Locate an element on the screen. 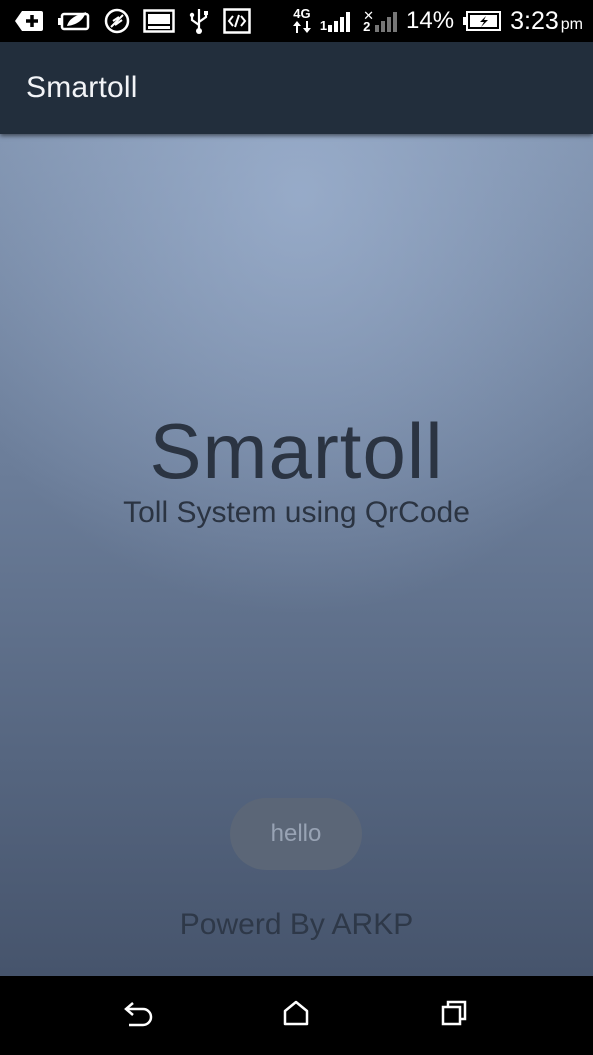 The width and height of the screenshot is (593, 1055). notification-icons is located at coordinates (132, 21).